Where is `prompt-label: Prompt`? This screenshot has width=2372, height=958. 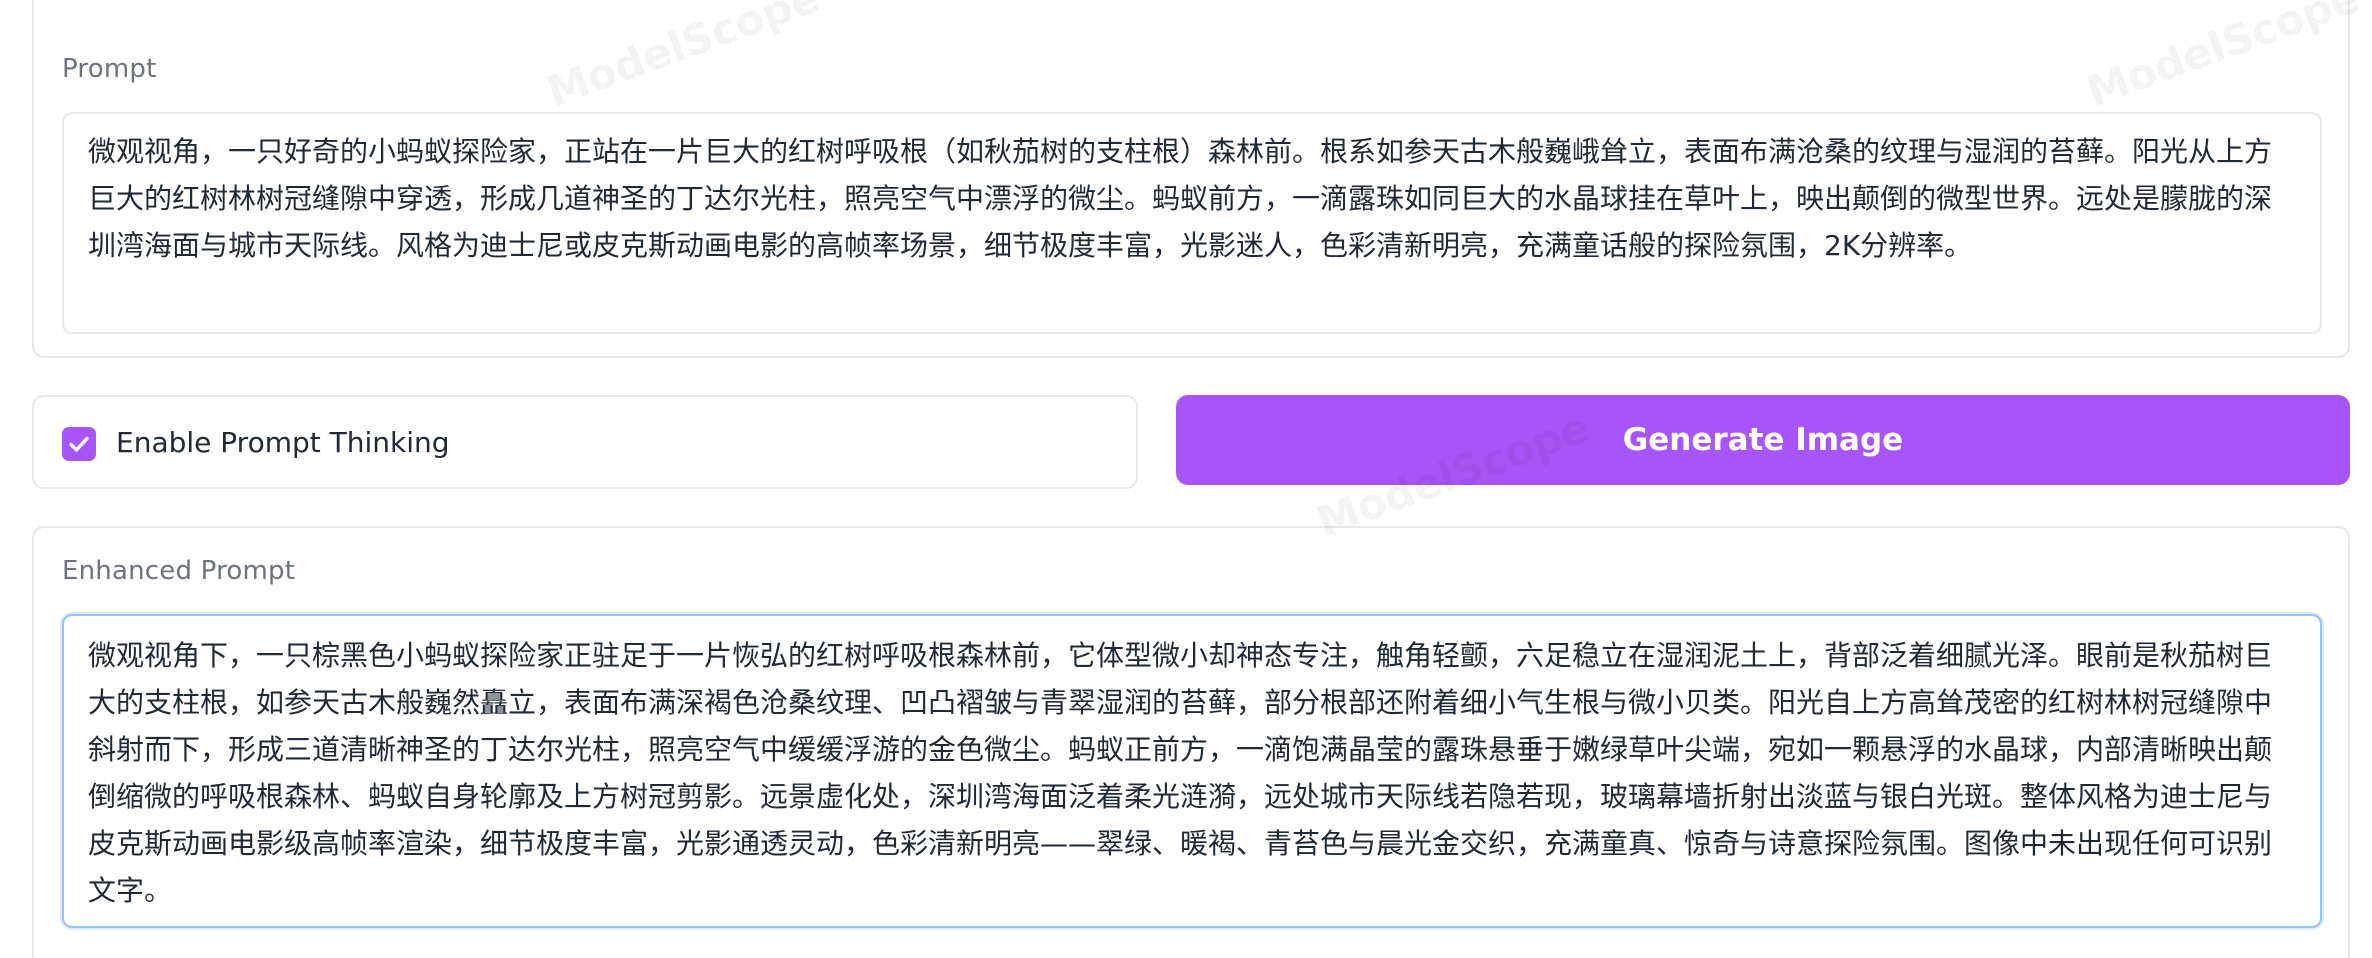 prompt-label: Prompt is located at coordinates (109, 69).